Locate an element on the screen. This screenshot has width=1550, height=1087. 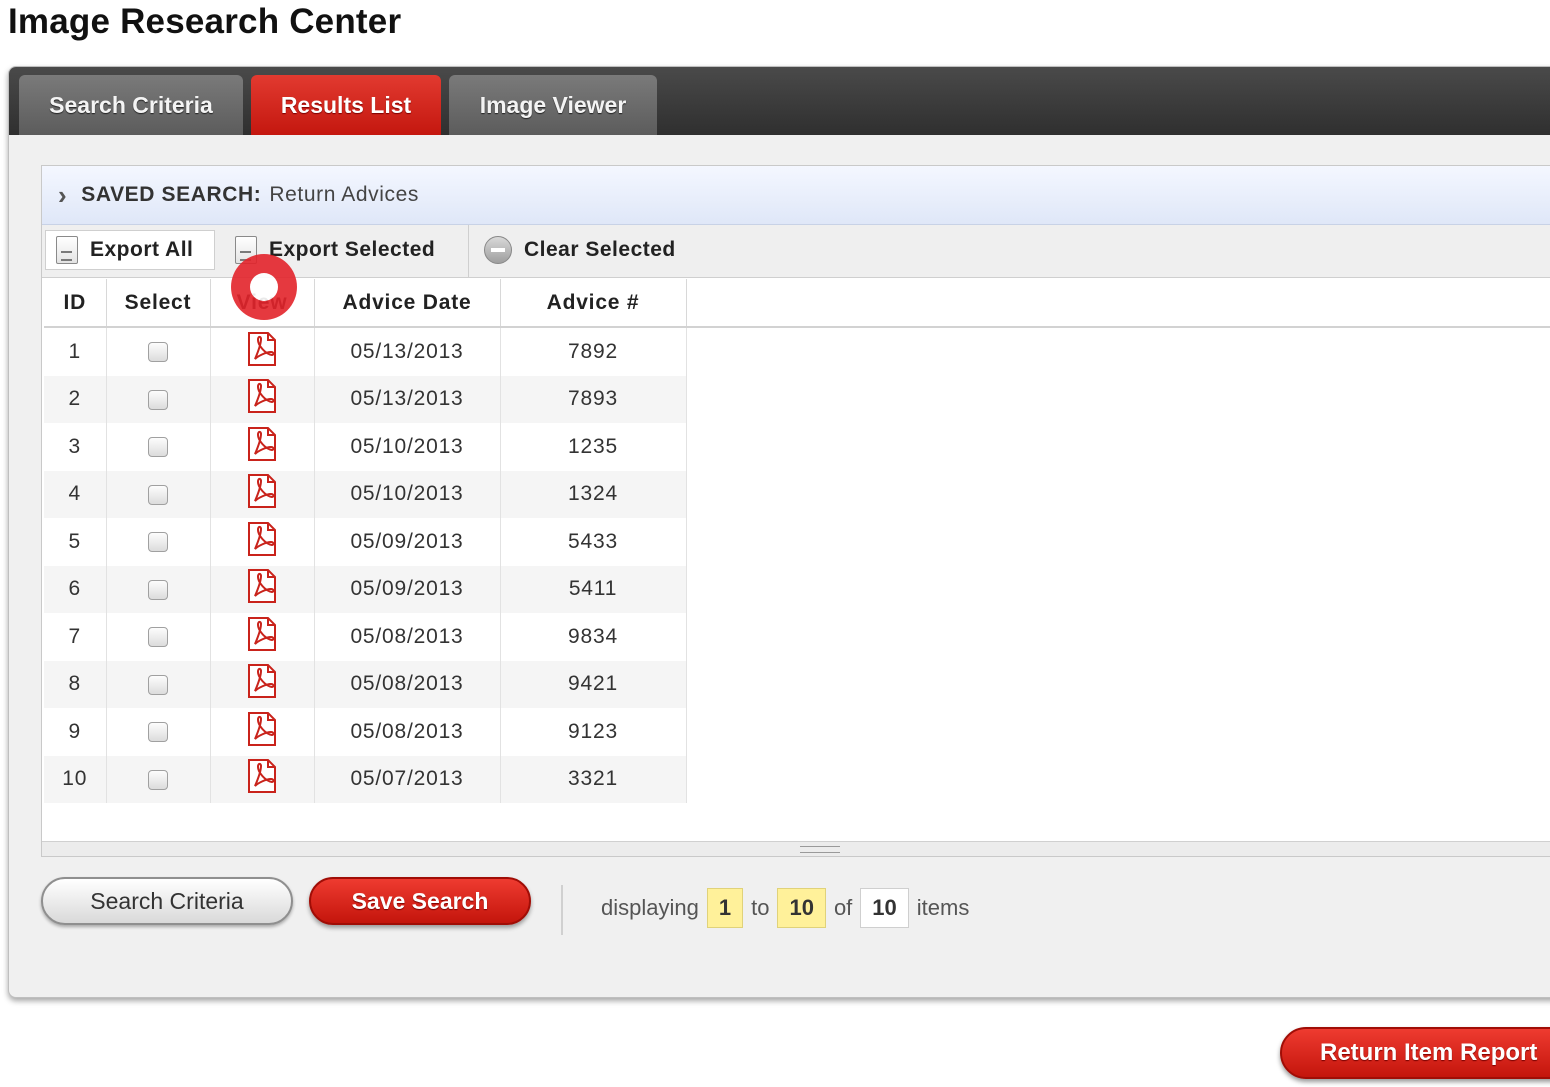
table-header-row: ID Select View Advice Date Advice # is located at coordinates (365, 303).